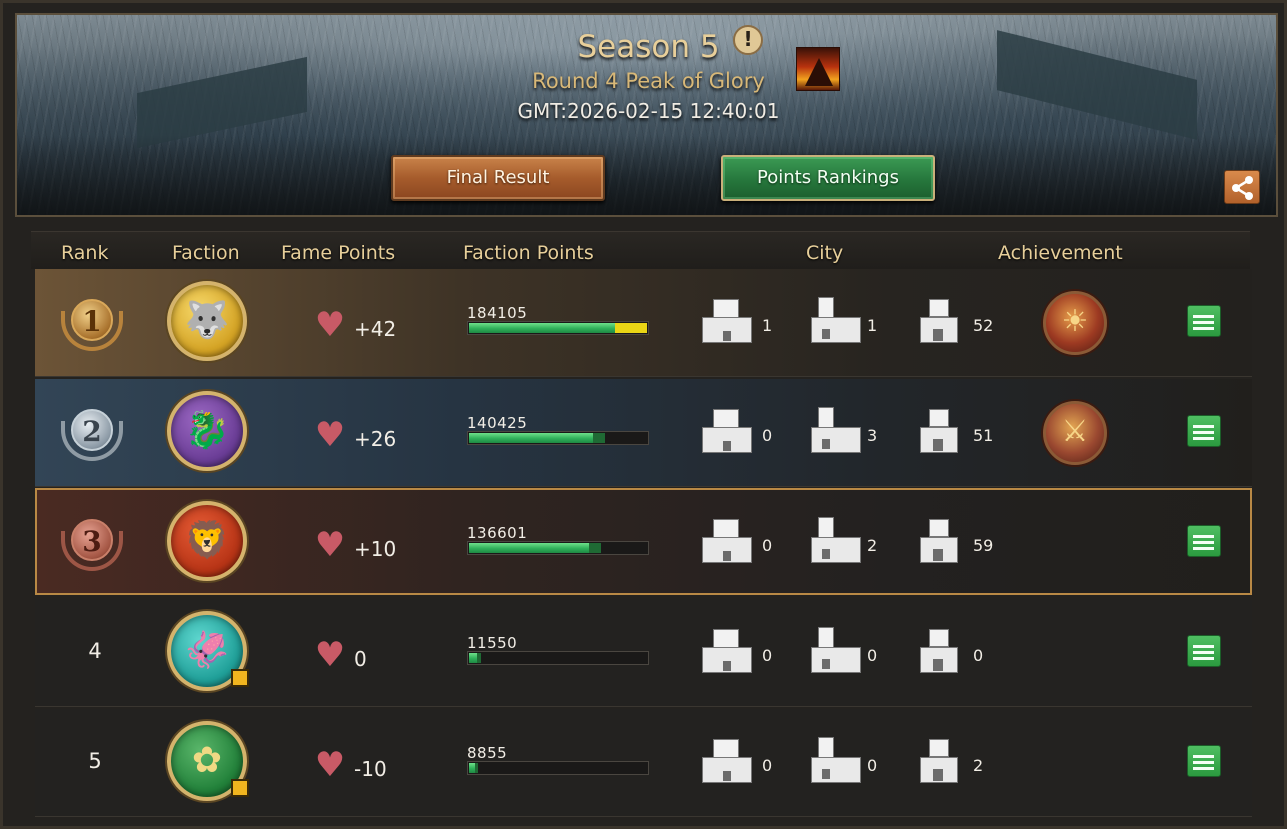 The width and height of the screenshot is (1287, 829). Describe the element at coordinates (648, 81) in the screenshot. I see `round-title: Round 4 Peak of Glory` at that location.